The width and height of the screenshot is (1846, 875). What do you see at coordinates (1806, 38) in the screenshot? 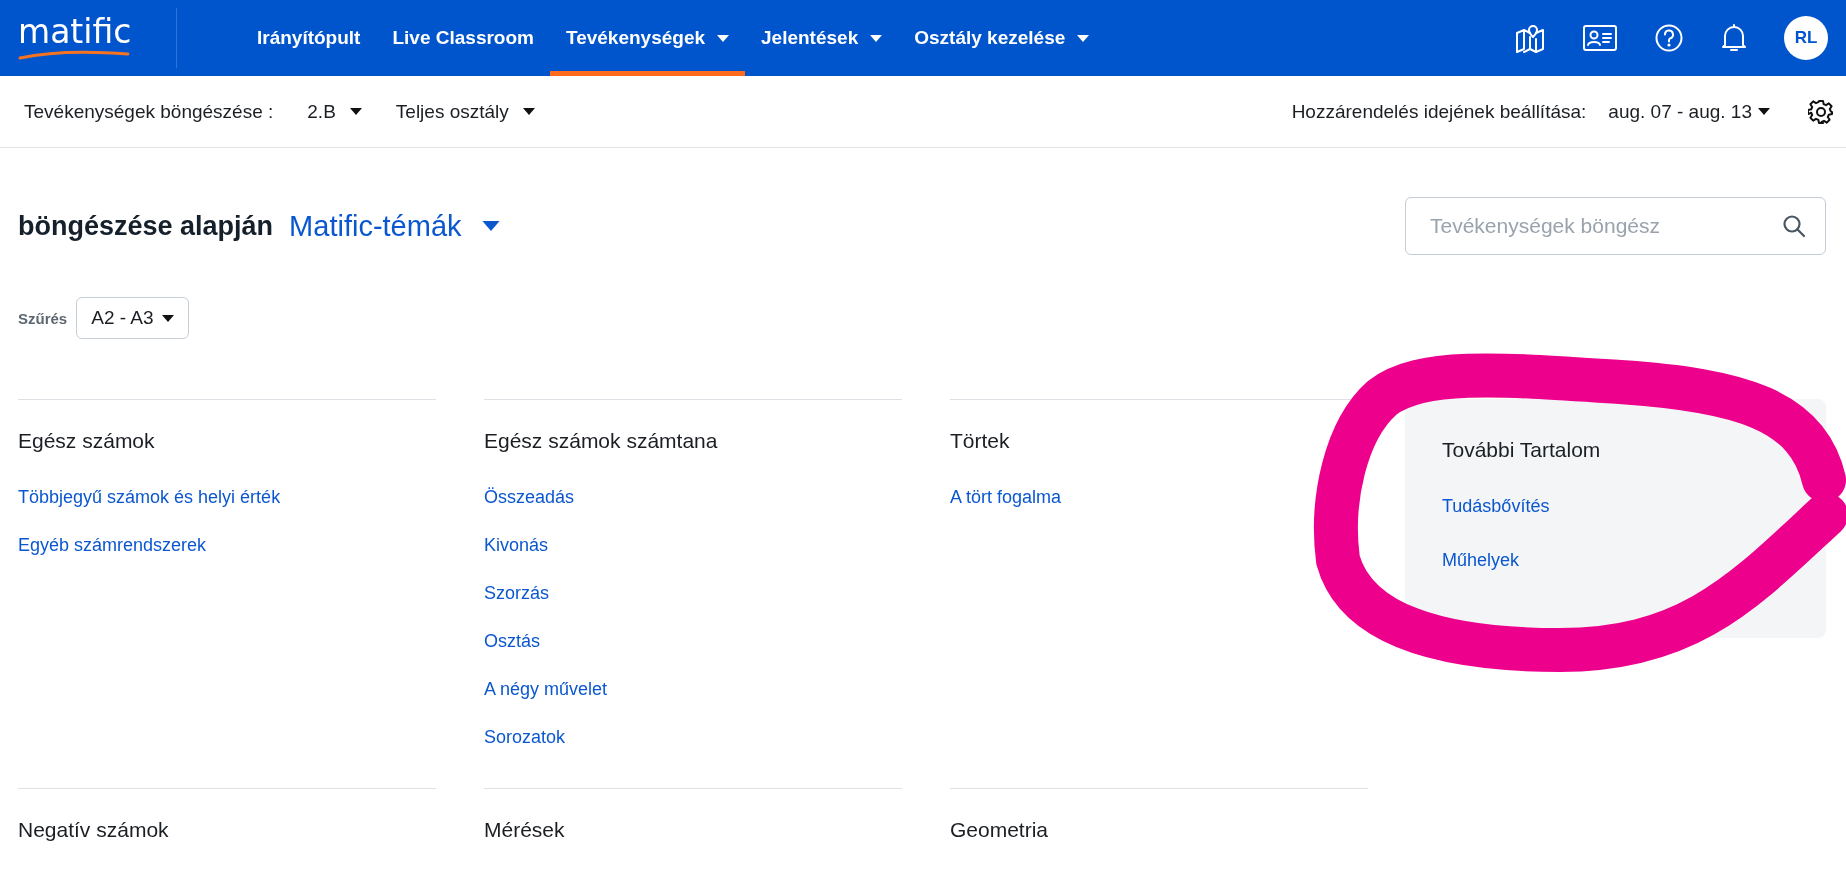
I see `avatar-button: RL` at bounding box center [1806, 38].